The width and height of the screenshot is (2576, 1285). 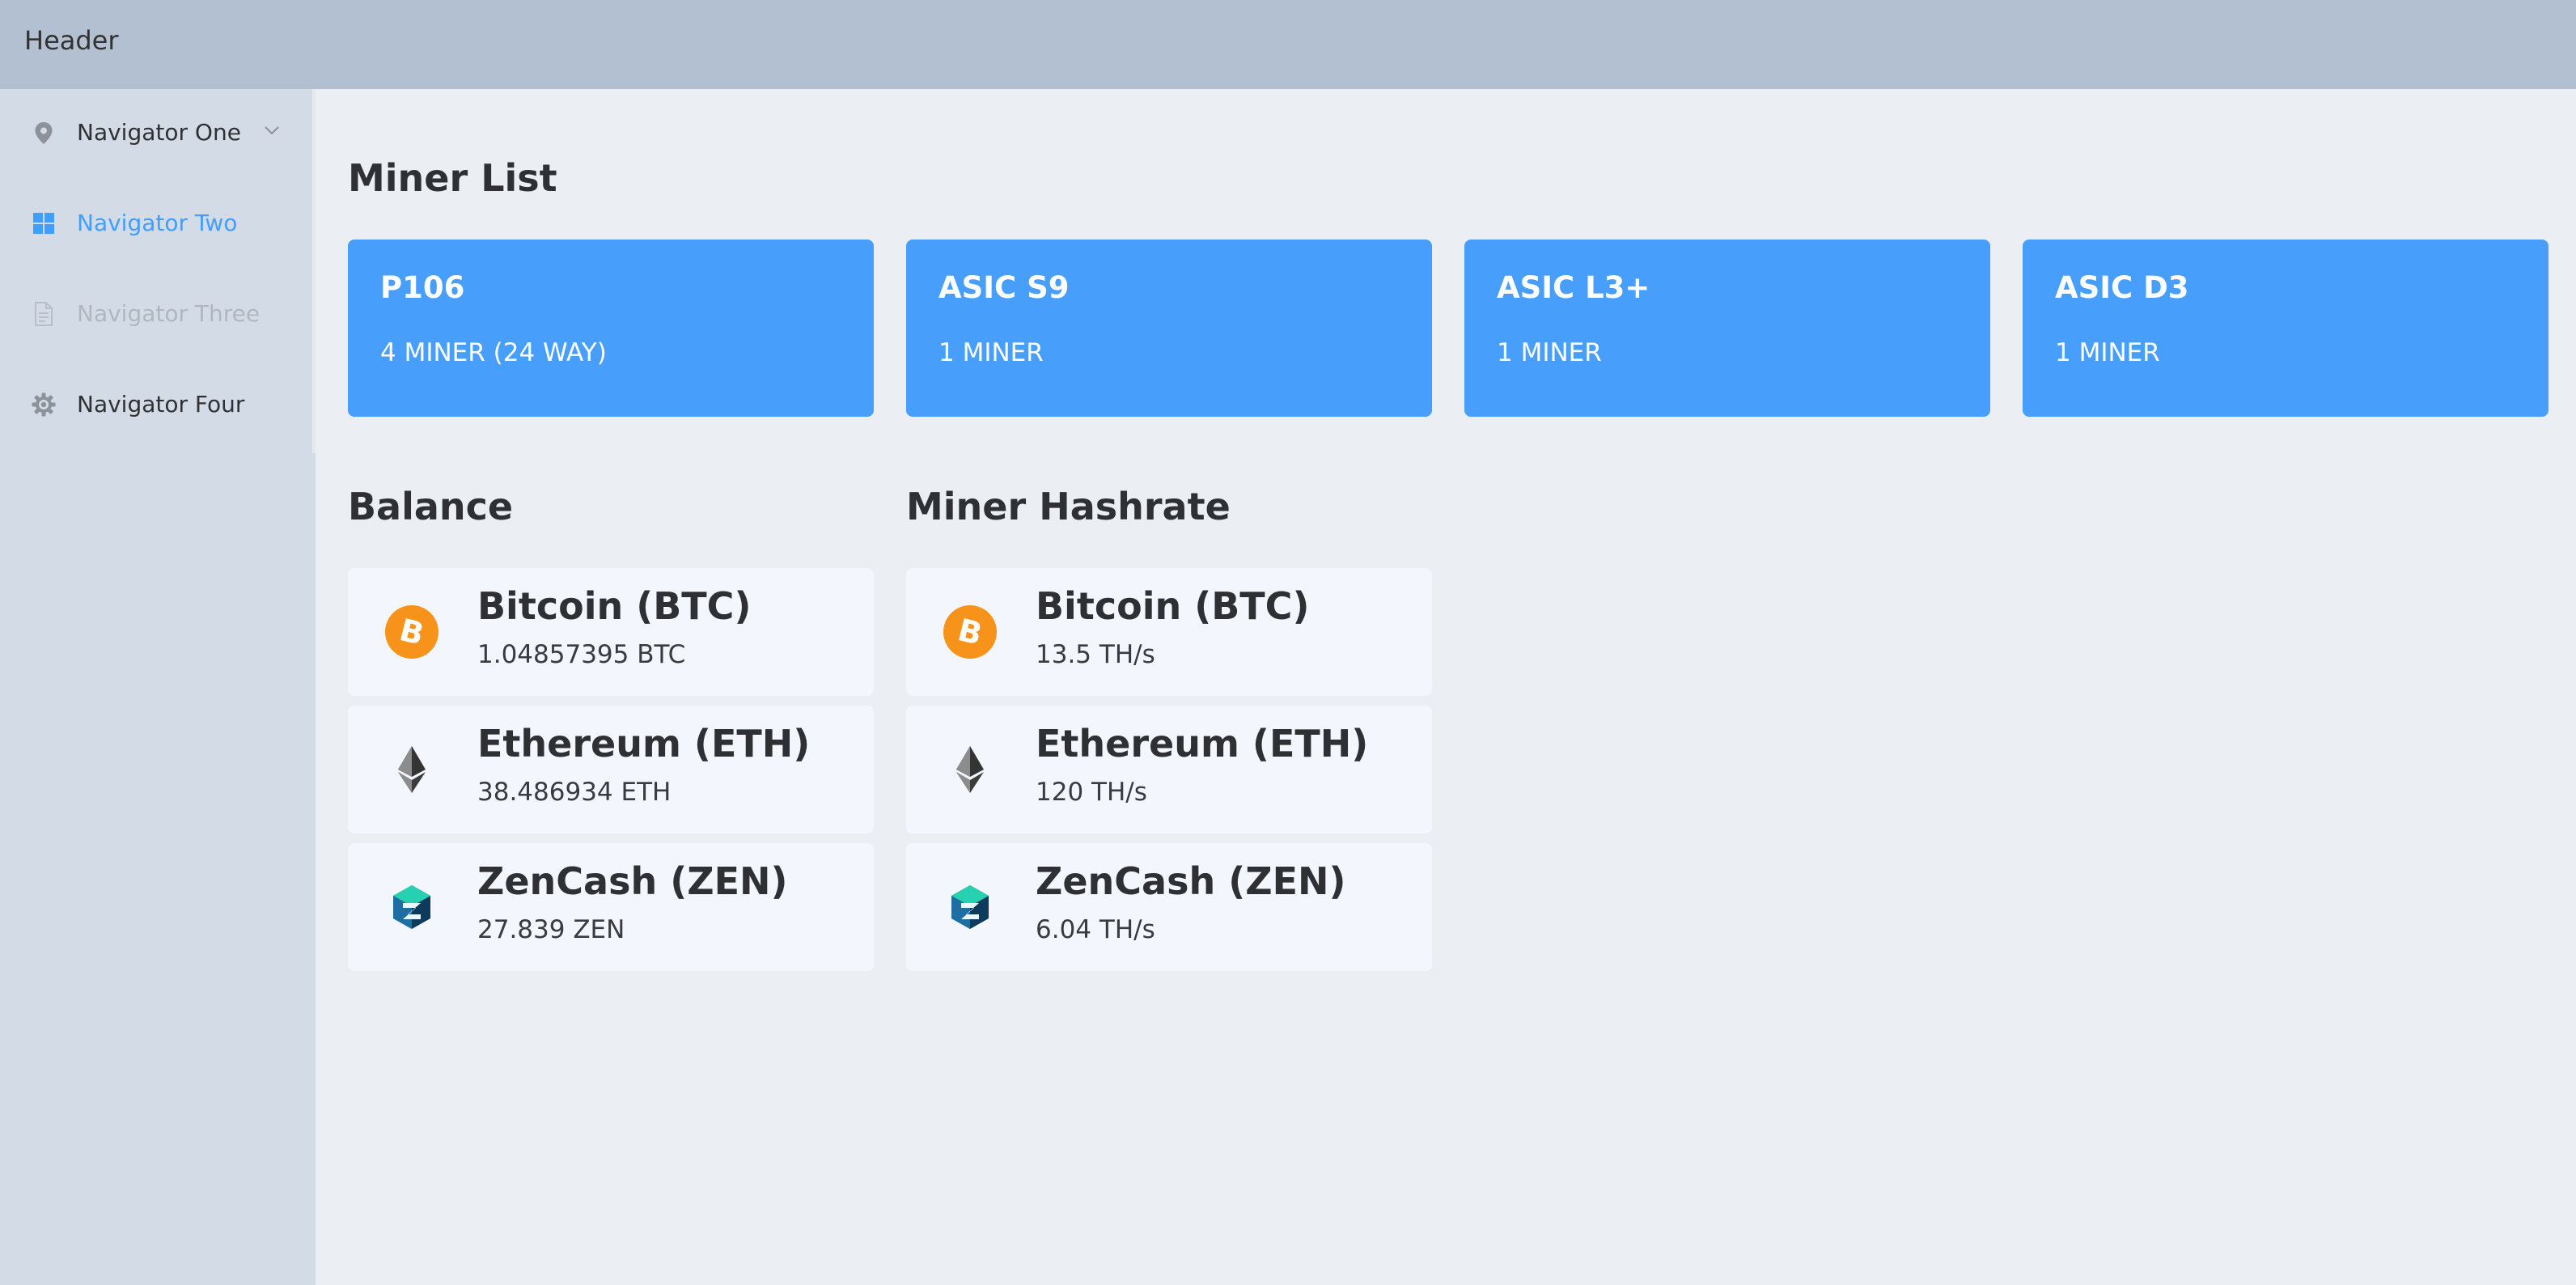 I want to click on grid-menu-icon, so click(x=43, y=224).